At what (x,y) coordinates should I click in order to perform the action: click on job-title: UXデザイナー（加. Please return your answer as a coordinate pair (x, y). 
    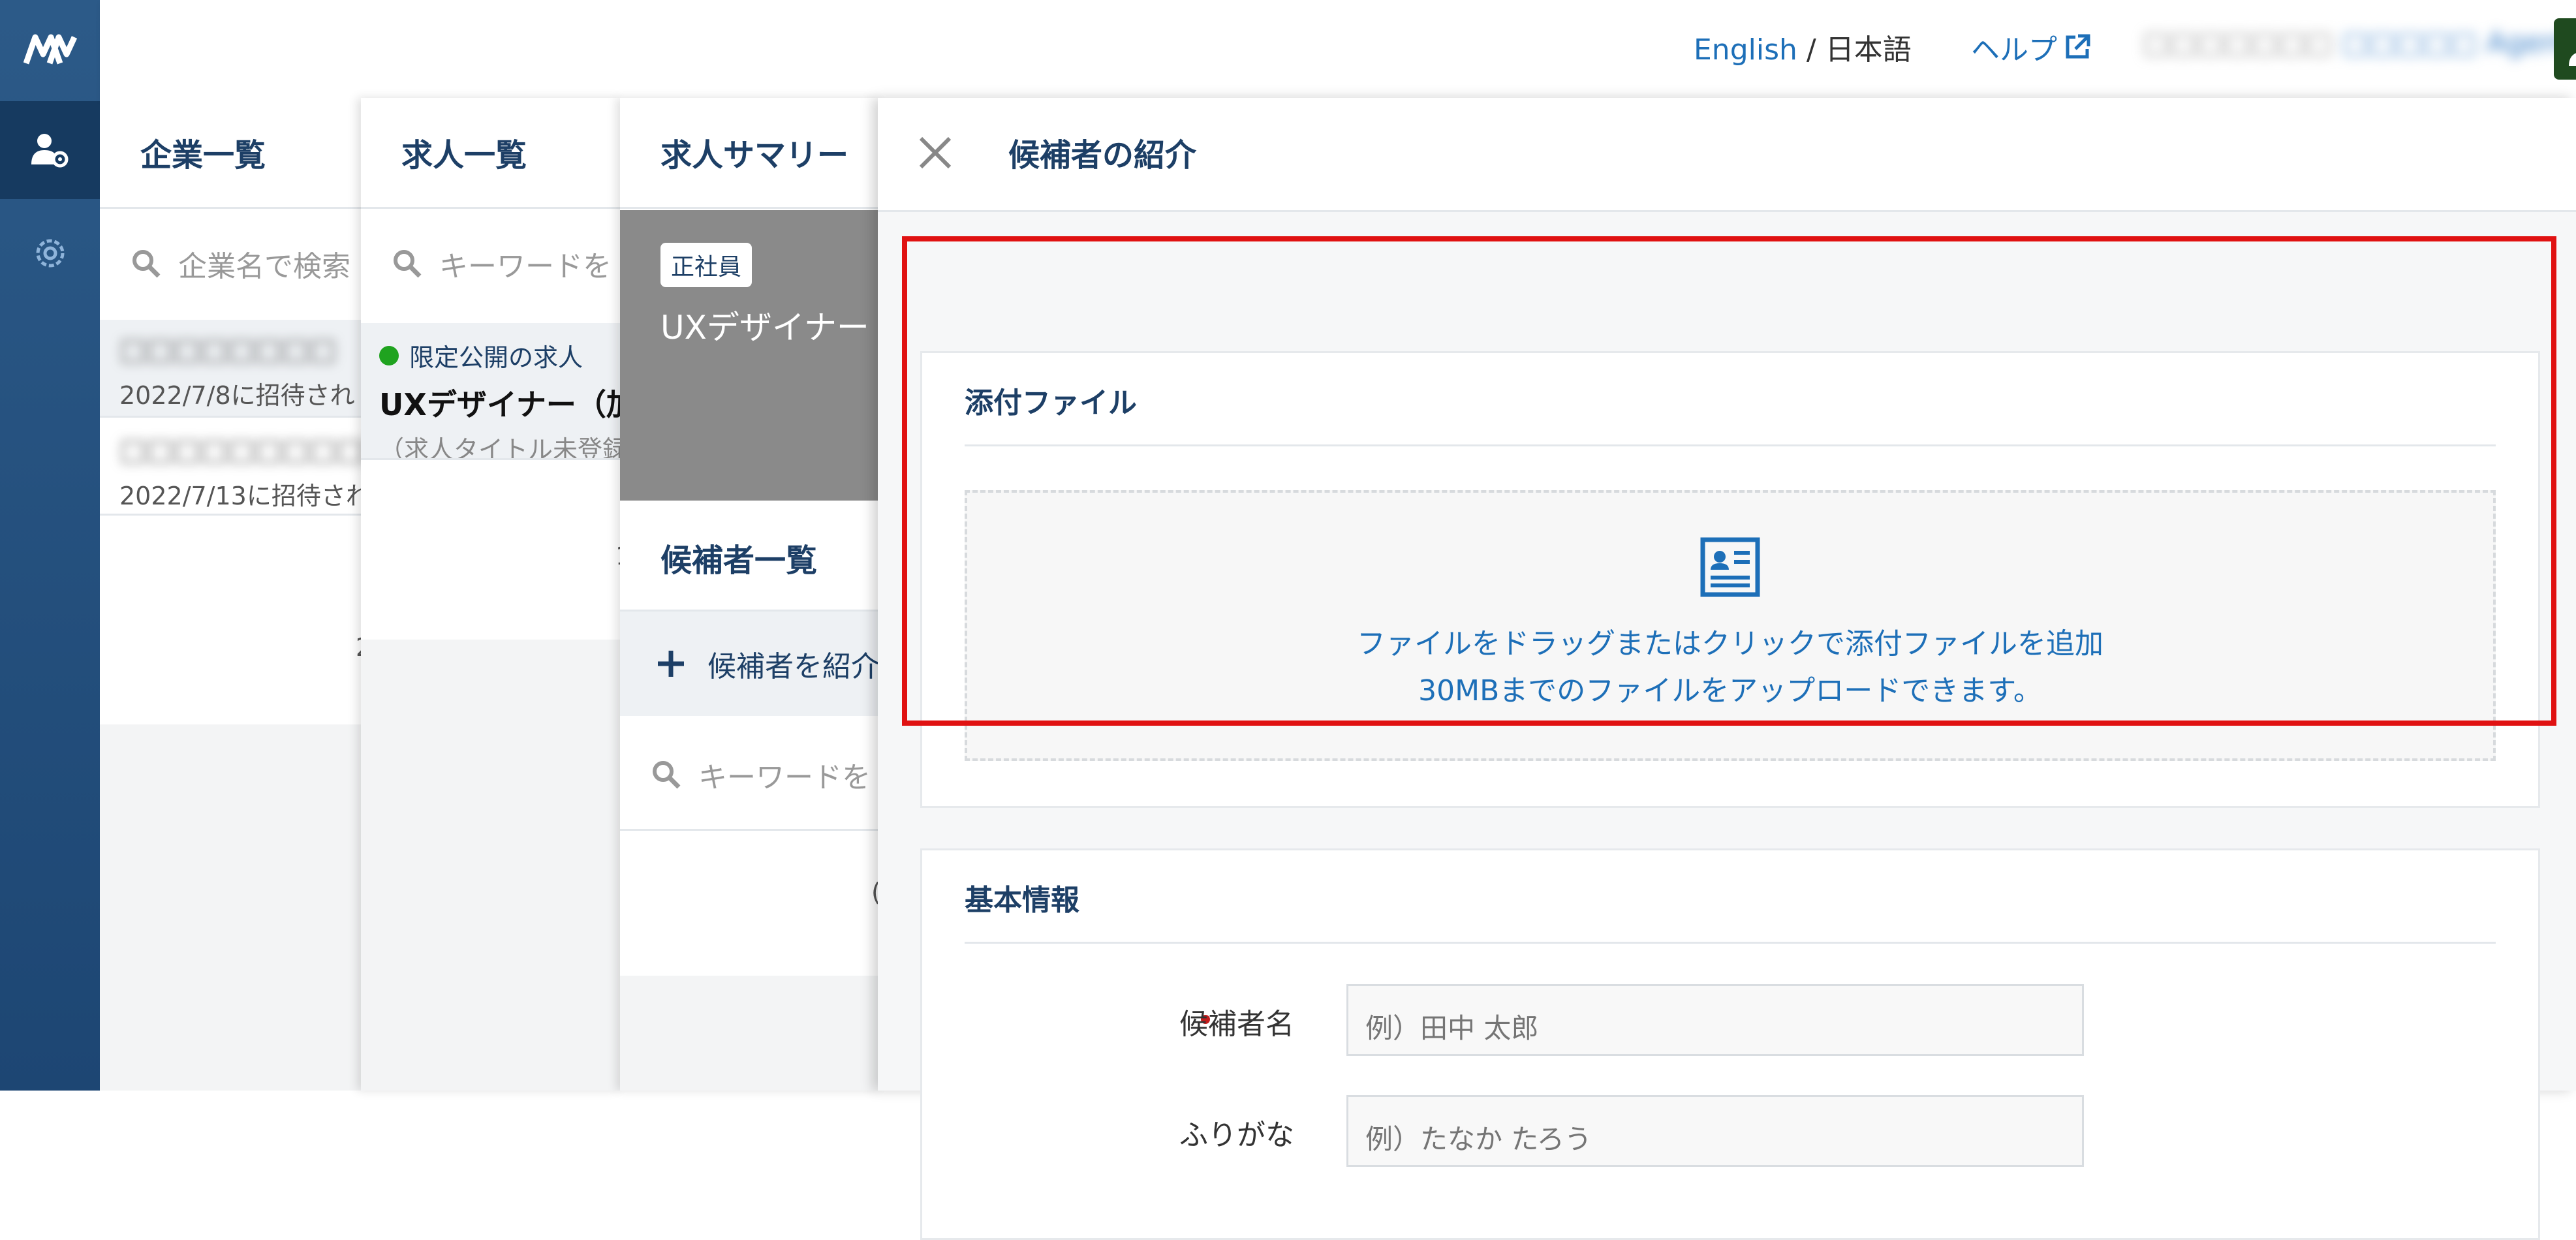
    Looking at the image, I should click on (501, 404).